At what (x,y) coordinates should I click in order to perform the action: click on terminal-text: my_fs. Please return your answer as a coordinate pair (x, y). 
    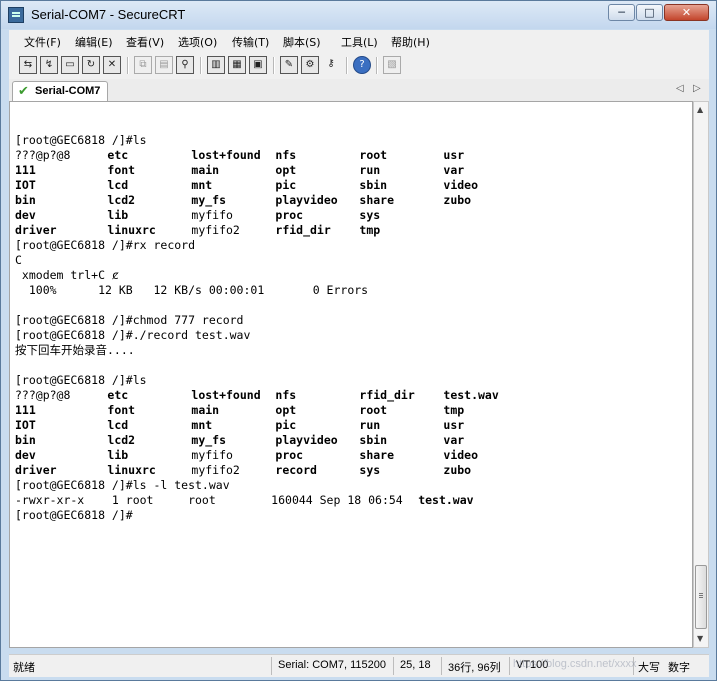
    Looking at the image, I should click on (209, 440).